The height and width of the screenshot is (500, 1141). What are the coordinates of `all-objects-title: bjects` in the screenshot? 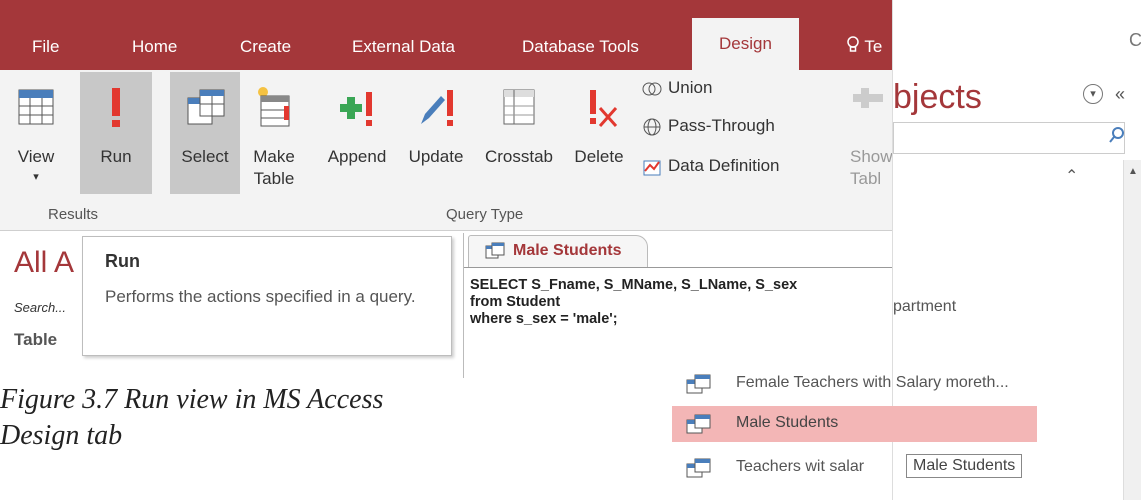 It's located at (937, 97).